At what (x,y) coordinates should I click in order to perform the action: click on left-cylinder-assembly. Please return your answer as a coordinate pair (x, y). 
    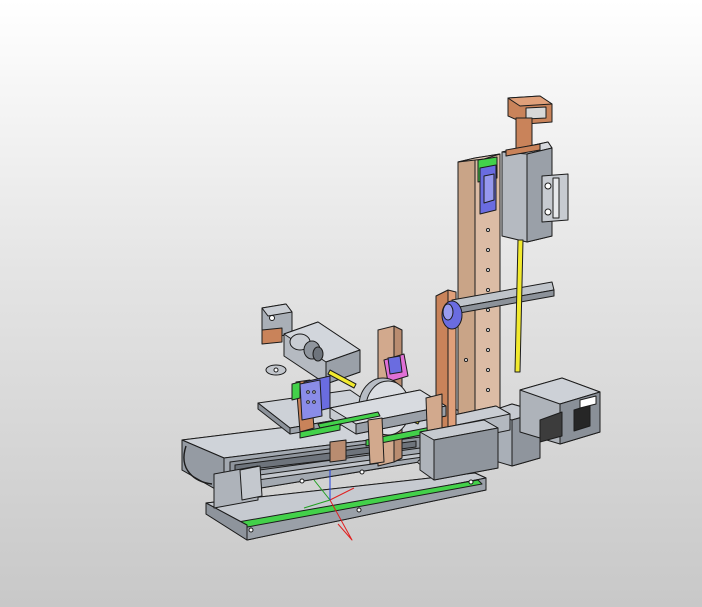
    Looking at the image, I should click on (311, 346).